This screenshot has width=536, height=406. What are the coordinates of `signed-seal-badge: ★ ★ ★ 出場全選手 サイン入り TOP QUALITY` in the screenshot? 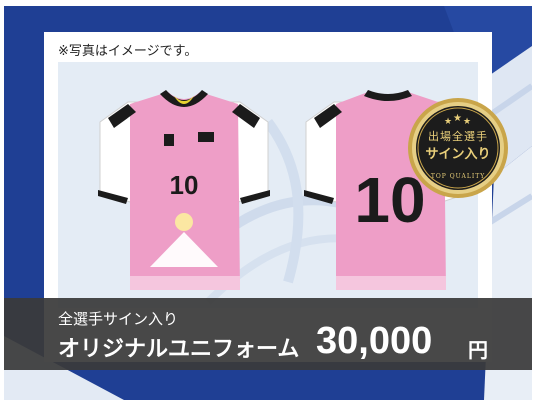 It's located at (458, 148).